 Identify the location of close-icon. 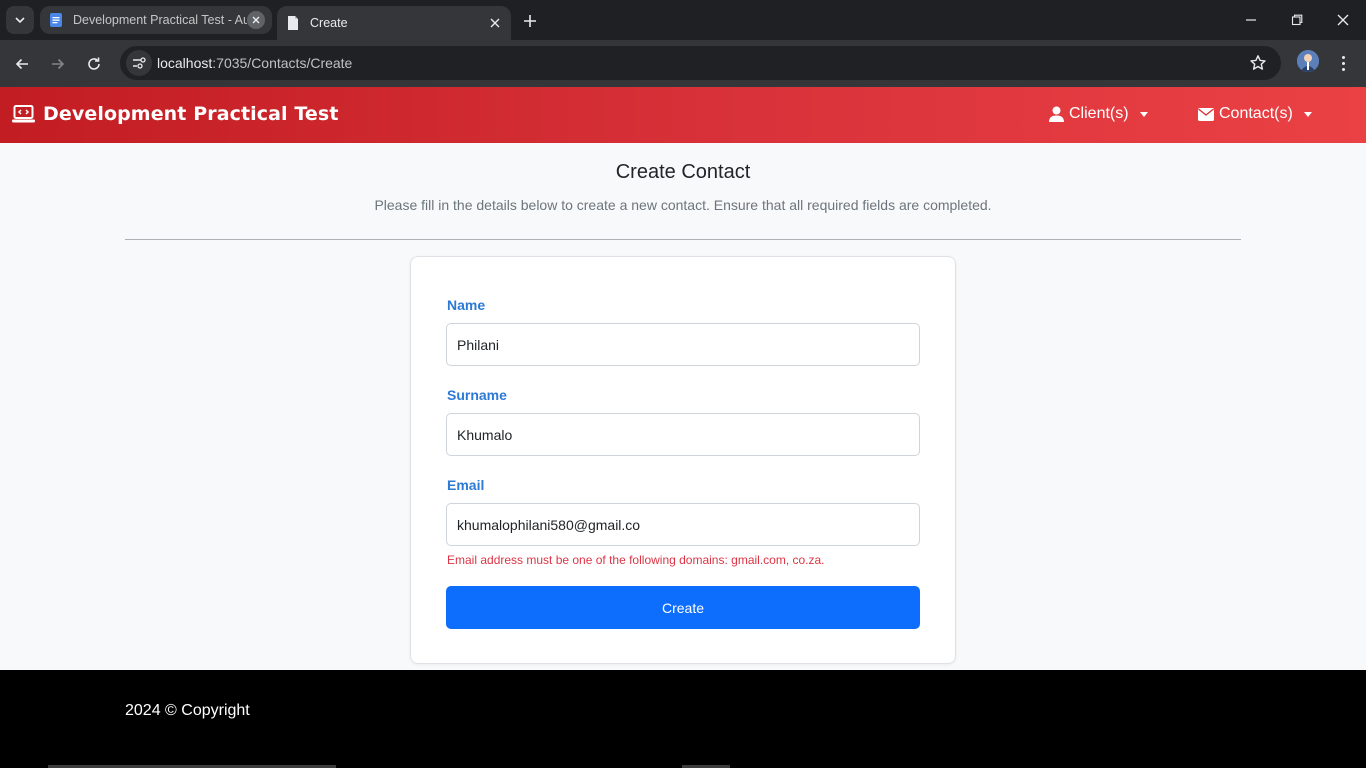
(1343, 20).